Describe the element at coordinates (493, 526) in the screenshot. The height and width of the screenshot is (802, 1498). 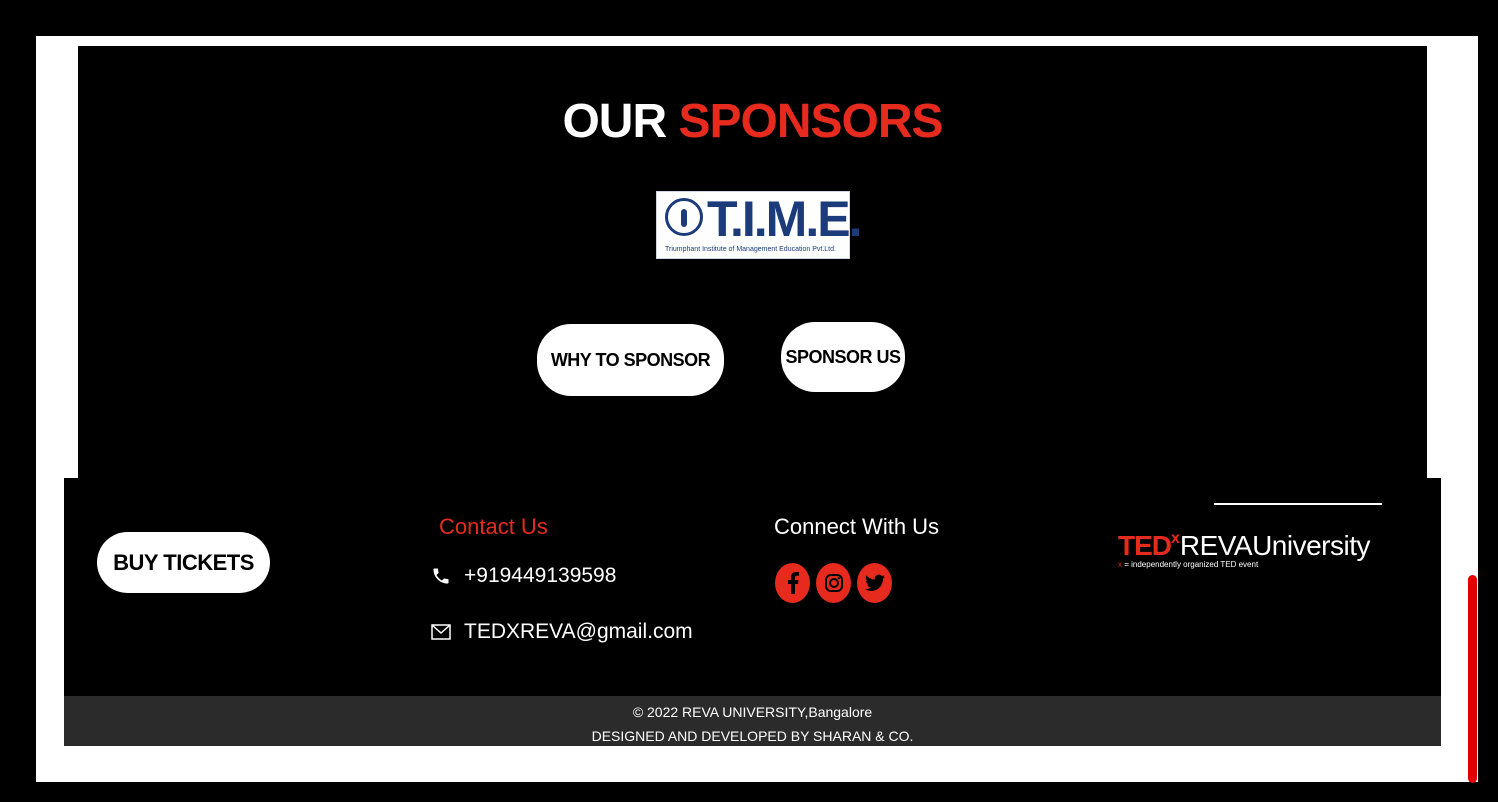
I see `contact-us-title: Contact Us` at that location.